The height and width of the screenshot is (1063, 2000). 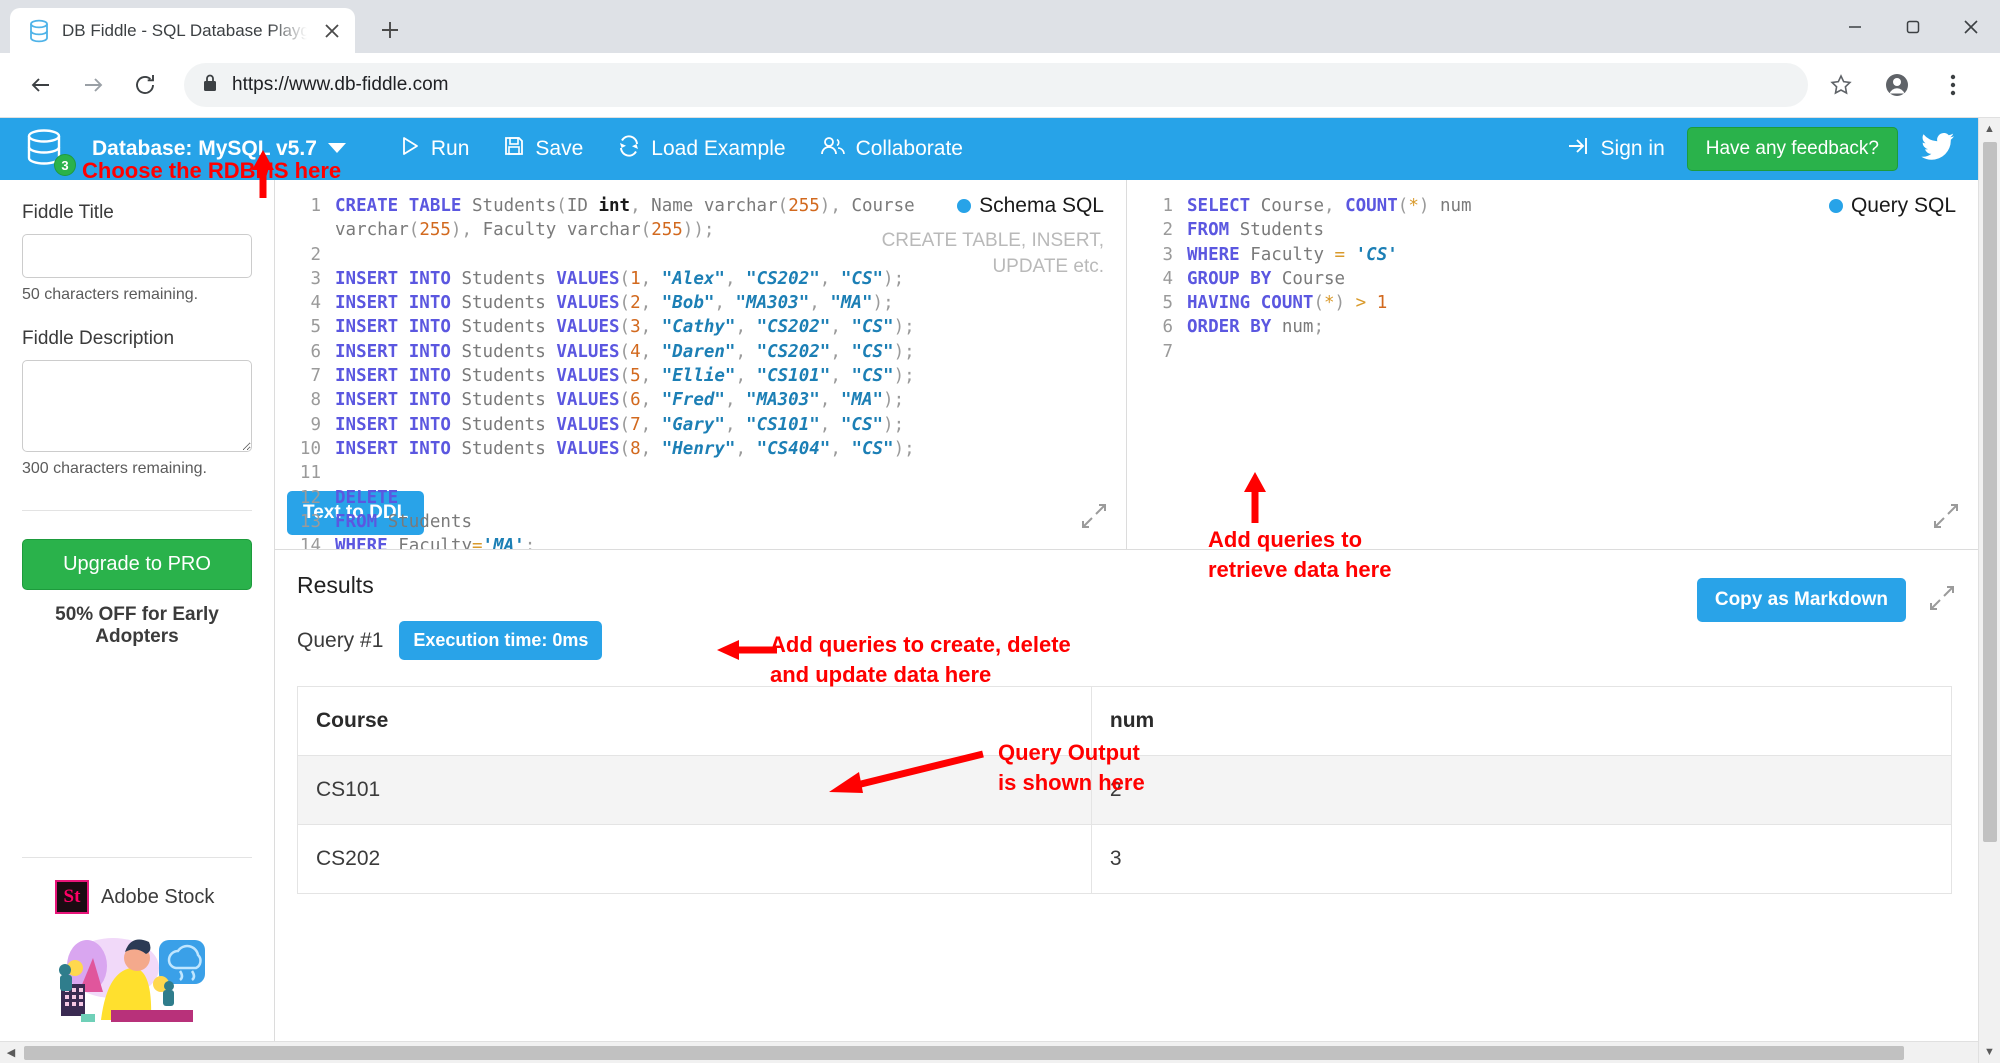 I want to click on status-dot-icon, so click(x=1835, y=206).